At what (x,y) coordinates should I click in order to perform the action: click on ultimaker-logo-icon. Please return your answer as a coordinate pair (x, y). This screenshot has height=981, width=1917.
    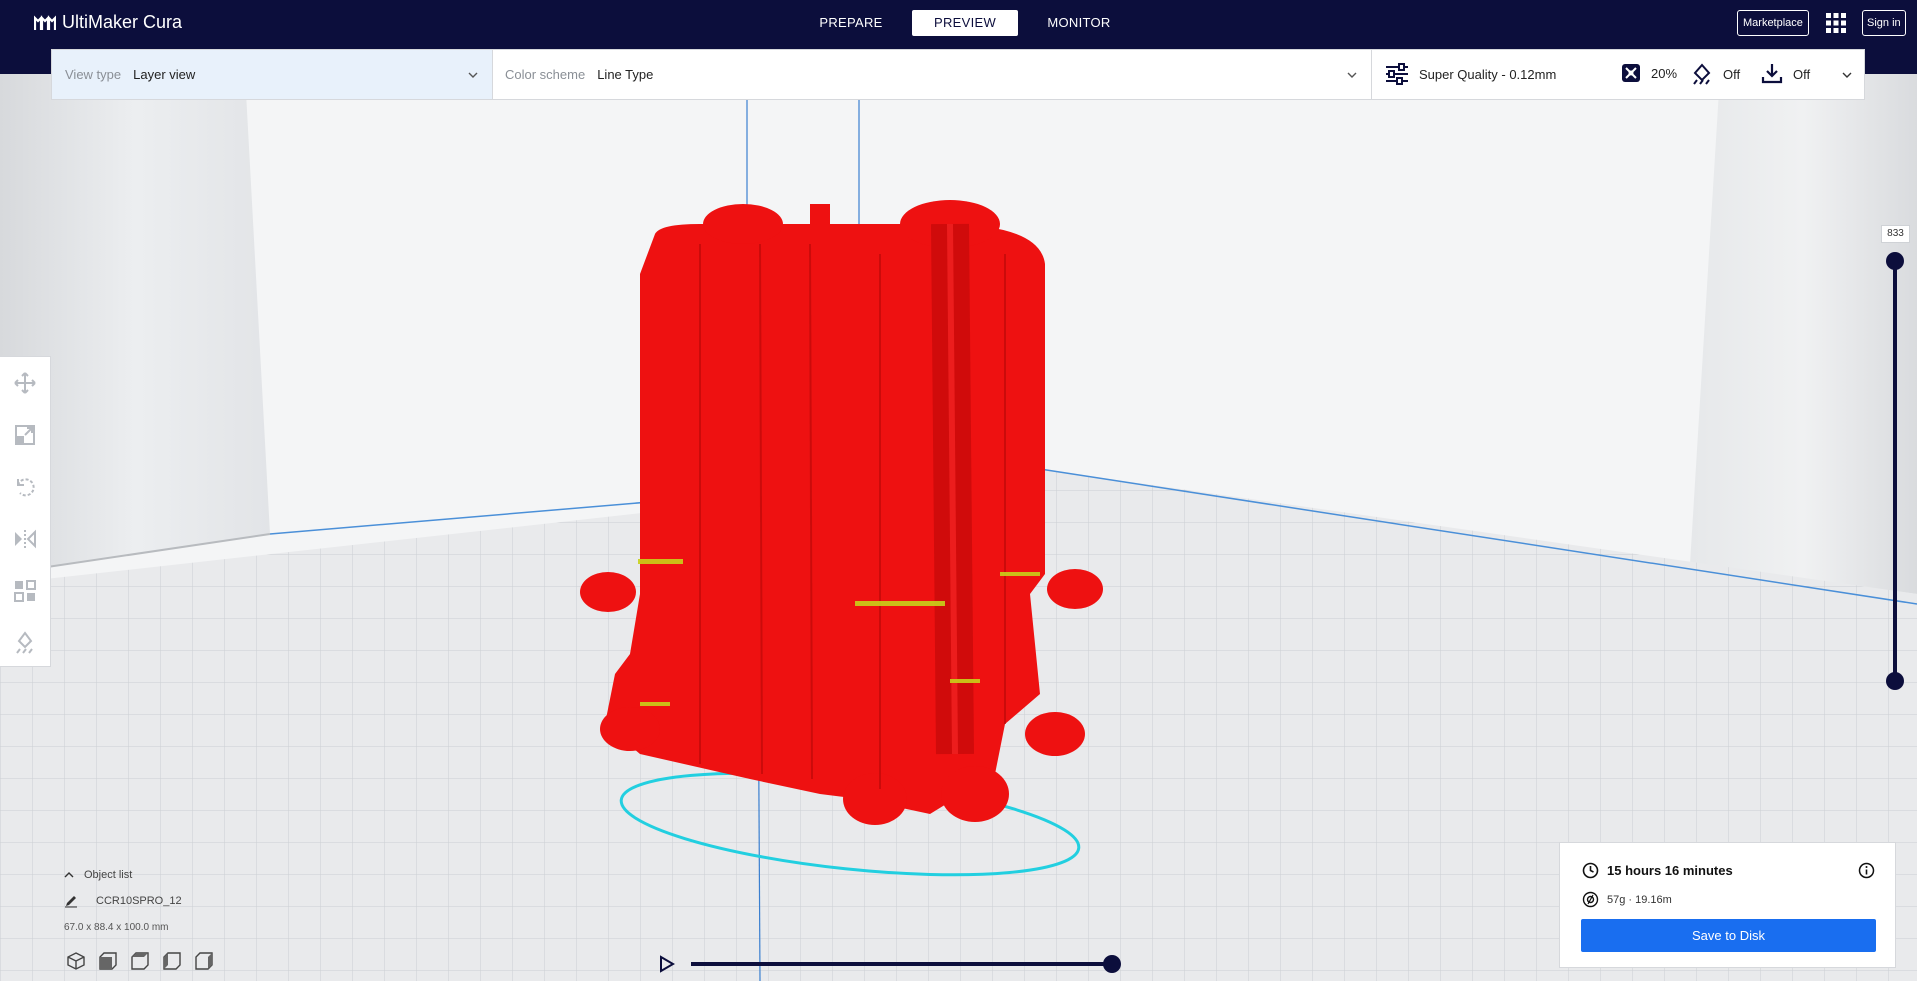
    Looking at the image, I should click on (45, 22).